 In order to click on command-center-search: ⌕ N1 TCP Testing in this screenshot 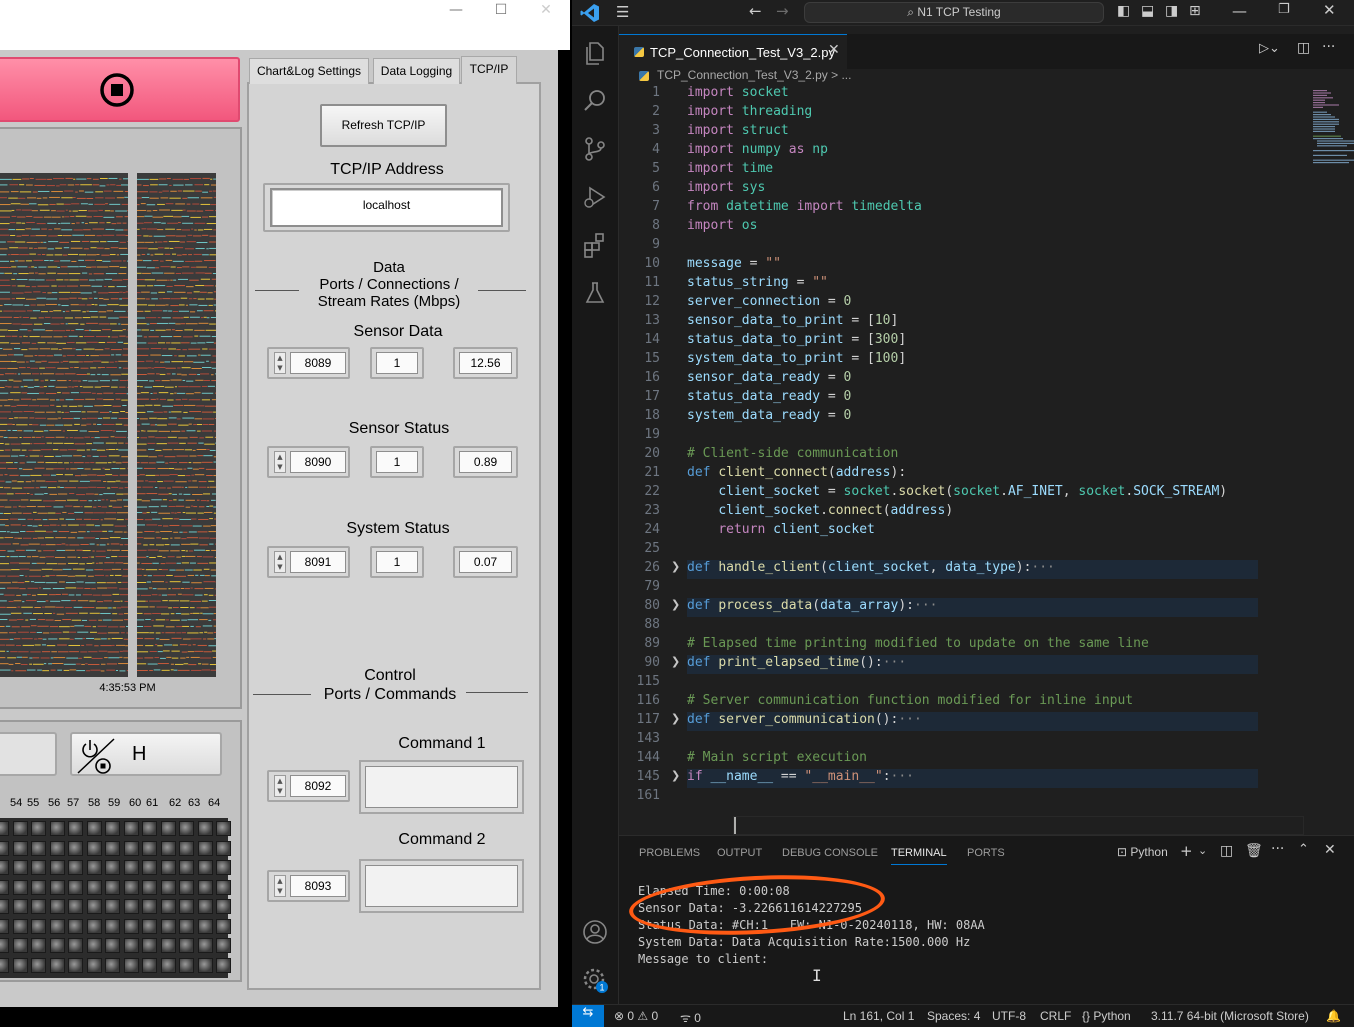, I will do `click(954, 12)`.